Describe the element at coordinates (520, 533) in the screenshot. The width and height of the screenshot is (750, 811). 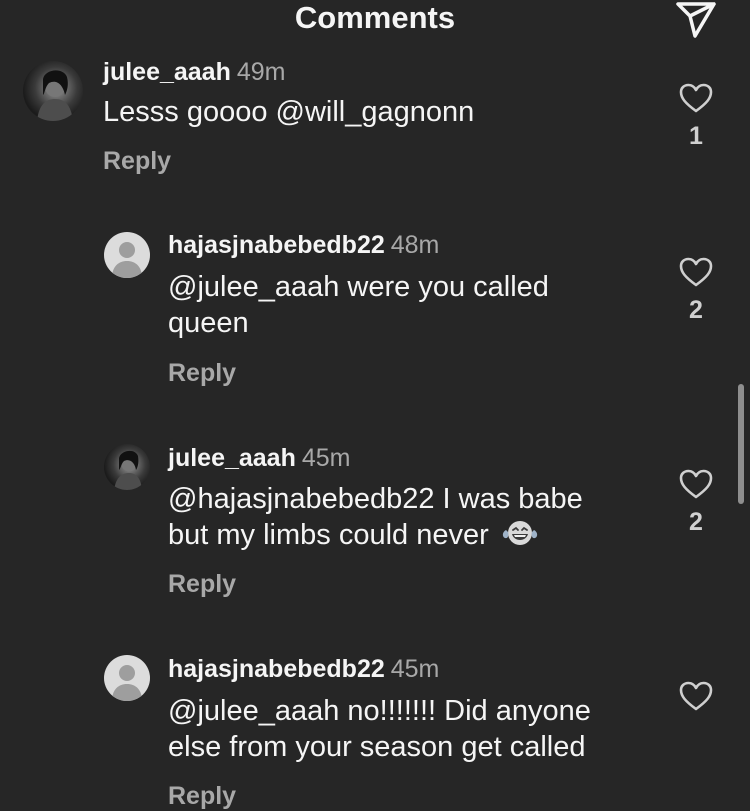
I see `laughing-crying-emoji-icon` at that location.